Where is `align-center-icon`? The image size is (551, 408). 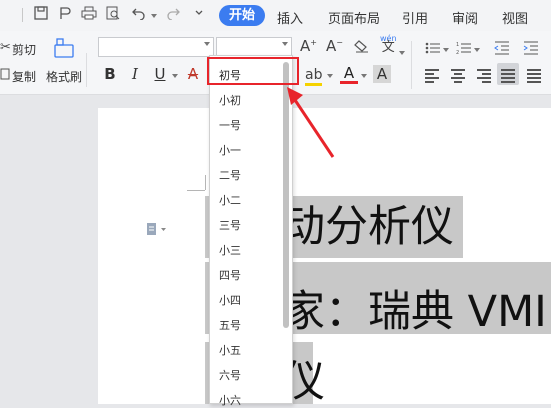 align-center-icon is located at coordinates (458, 77).